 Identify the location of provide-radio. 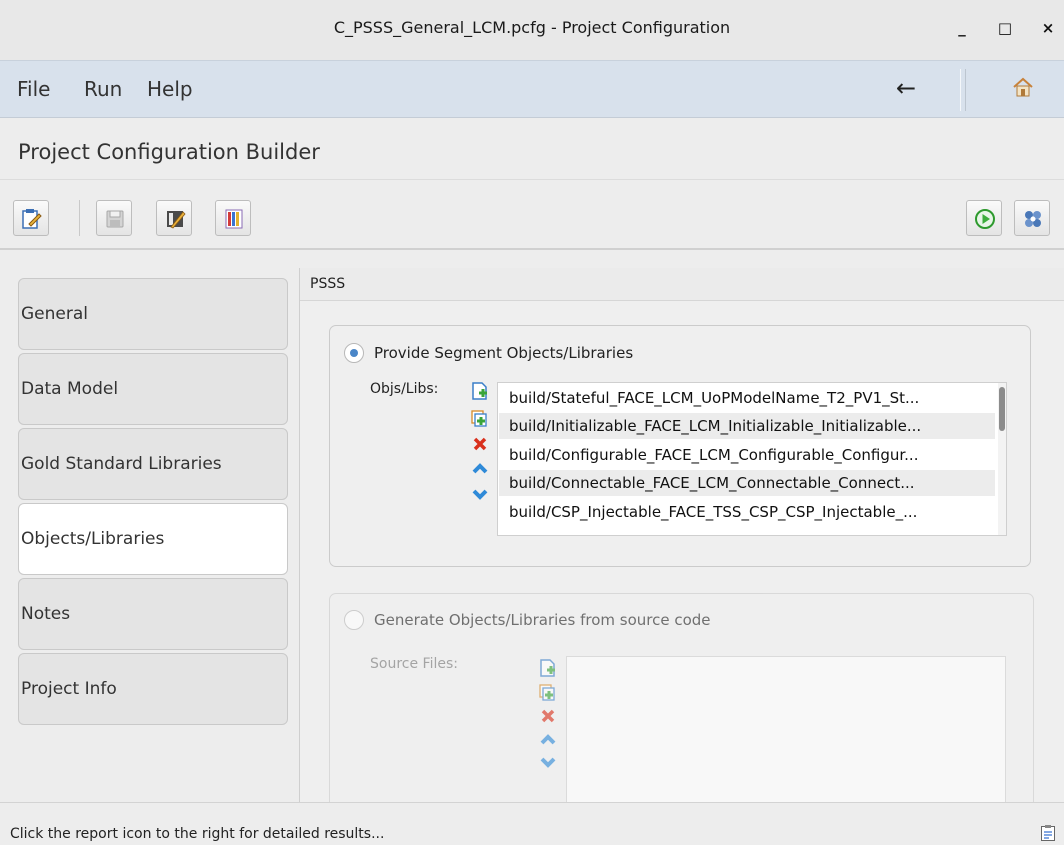
(354, 353).